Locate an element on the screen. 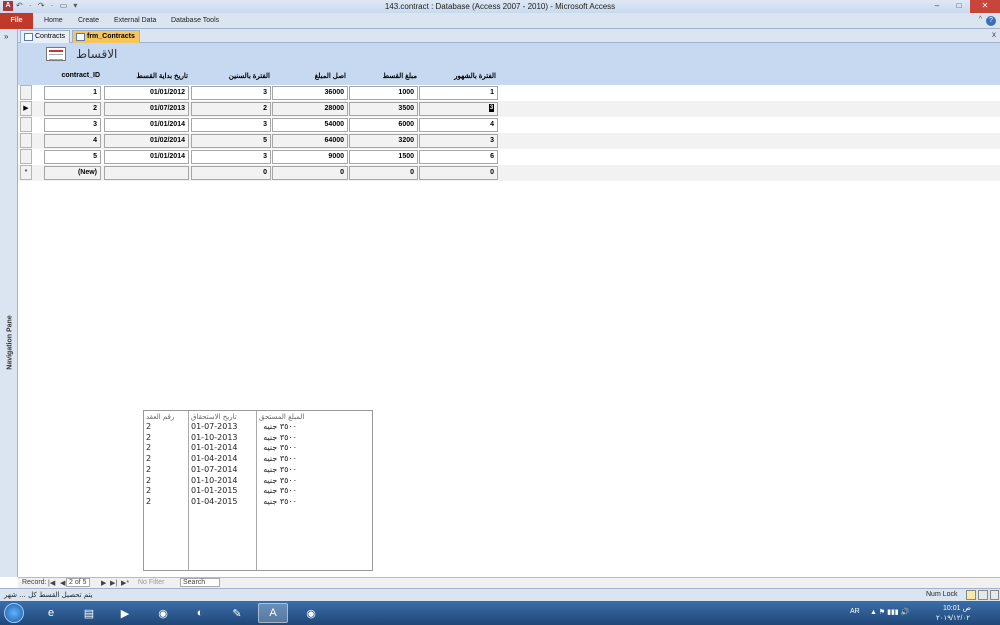 Image resolution: width=1000 pixels, height=625 pixels. file-explorer-icon: ▤ is located at coordinates (89, 613).